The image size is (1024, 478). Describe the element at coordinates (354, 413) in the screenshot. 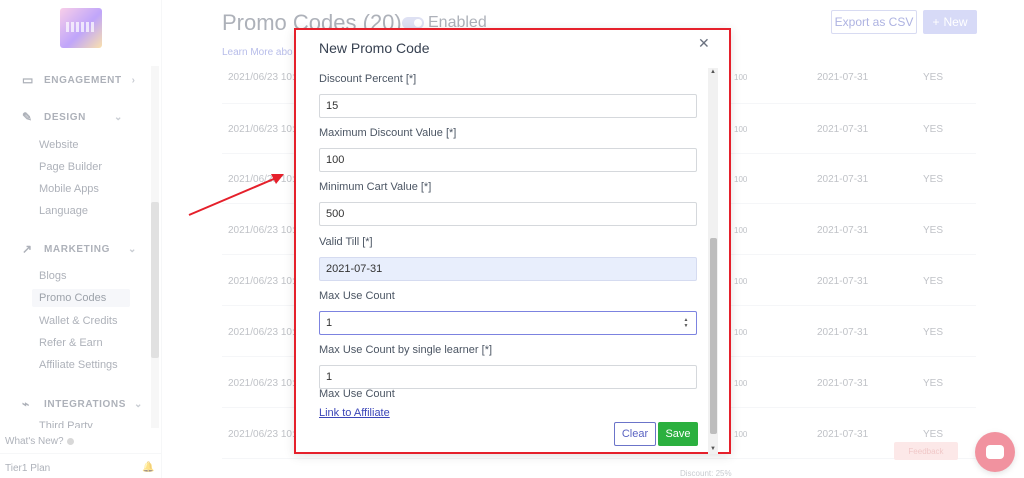

I see `link-to-affiliate-link: Link to Affiliate` at that location.